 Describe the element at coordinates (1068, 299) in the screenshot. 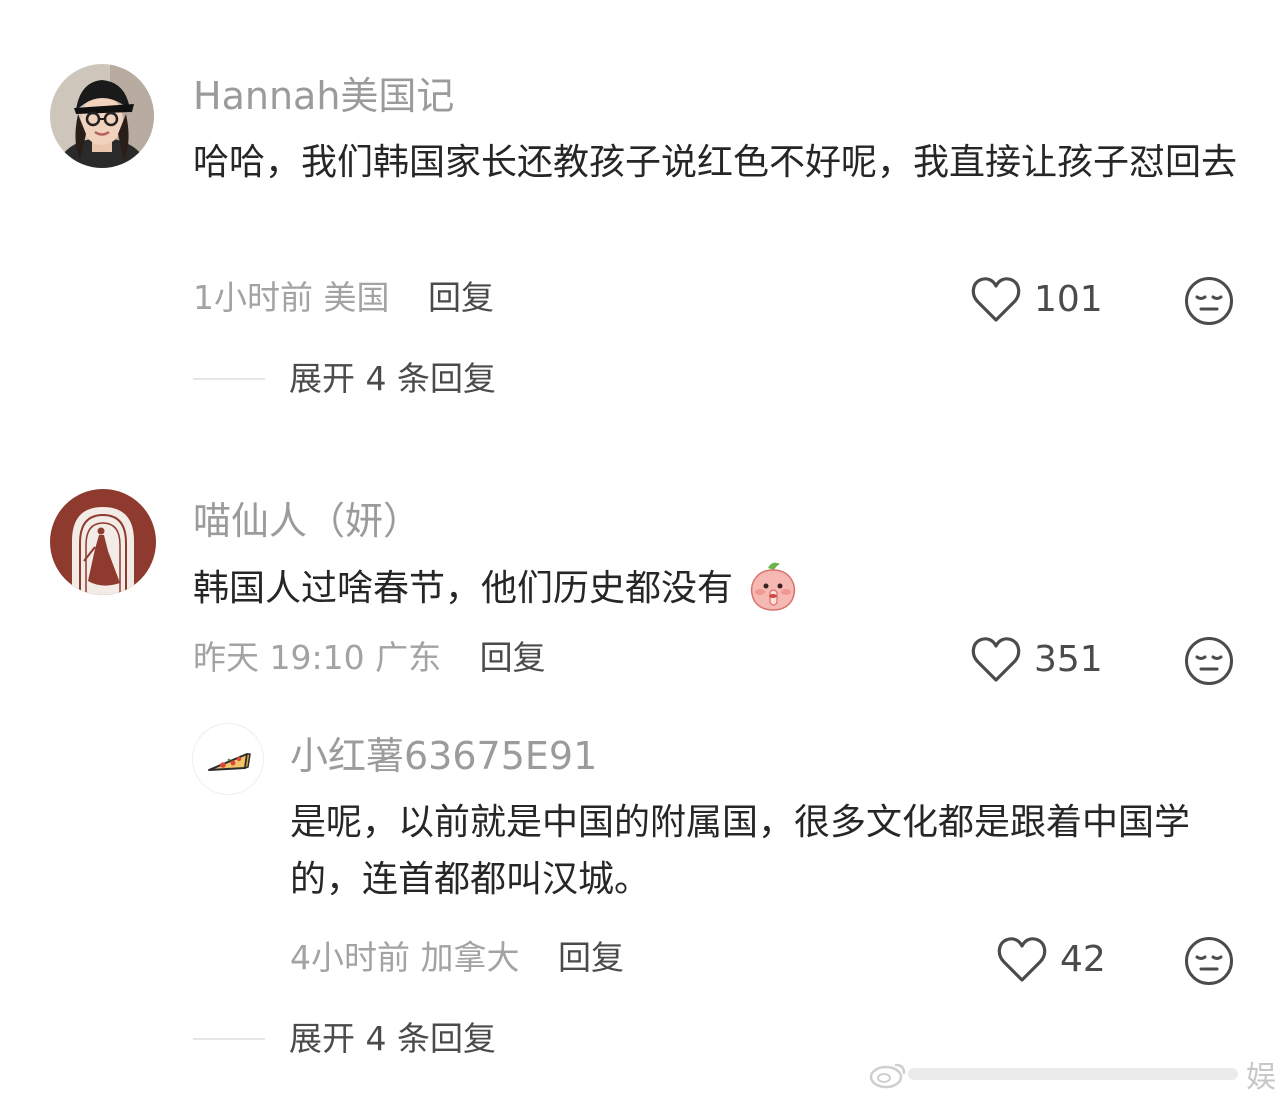

I see `like-count: 101` at that location.